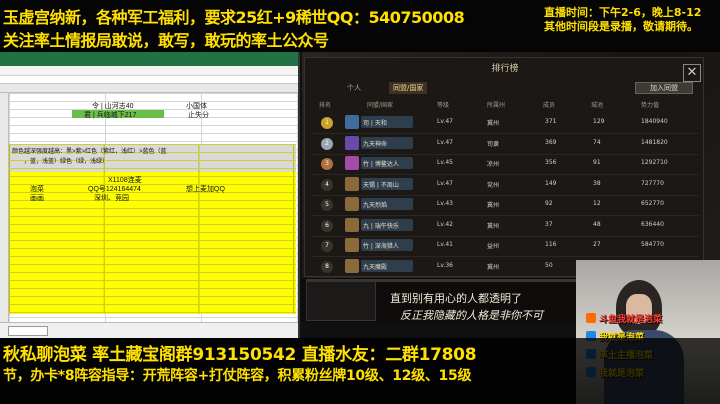  Describe the element at coordinates (327, 164) in the screenshot. I see `rank-badge: 3` at that location.